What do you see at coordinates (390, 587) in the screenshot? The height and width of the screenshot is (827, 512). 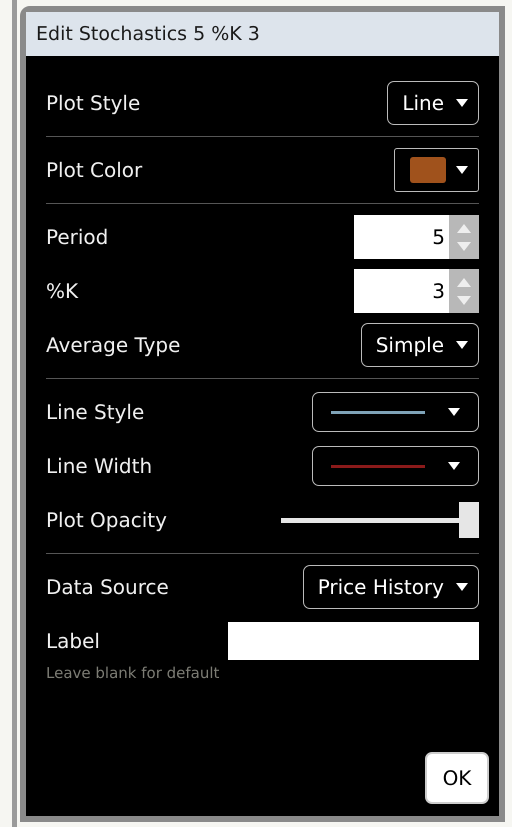 I see `dropdown: Price History` at bounding box center [390, 587].